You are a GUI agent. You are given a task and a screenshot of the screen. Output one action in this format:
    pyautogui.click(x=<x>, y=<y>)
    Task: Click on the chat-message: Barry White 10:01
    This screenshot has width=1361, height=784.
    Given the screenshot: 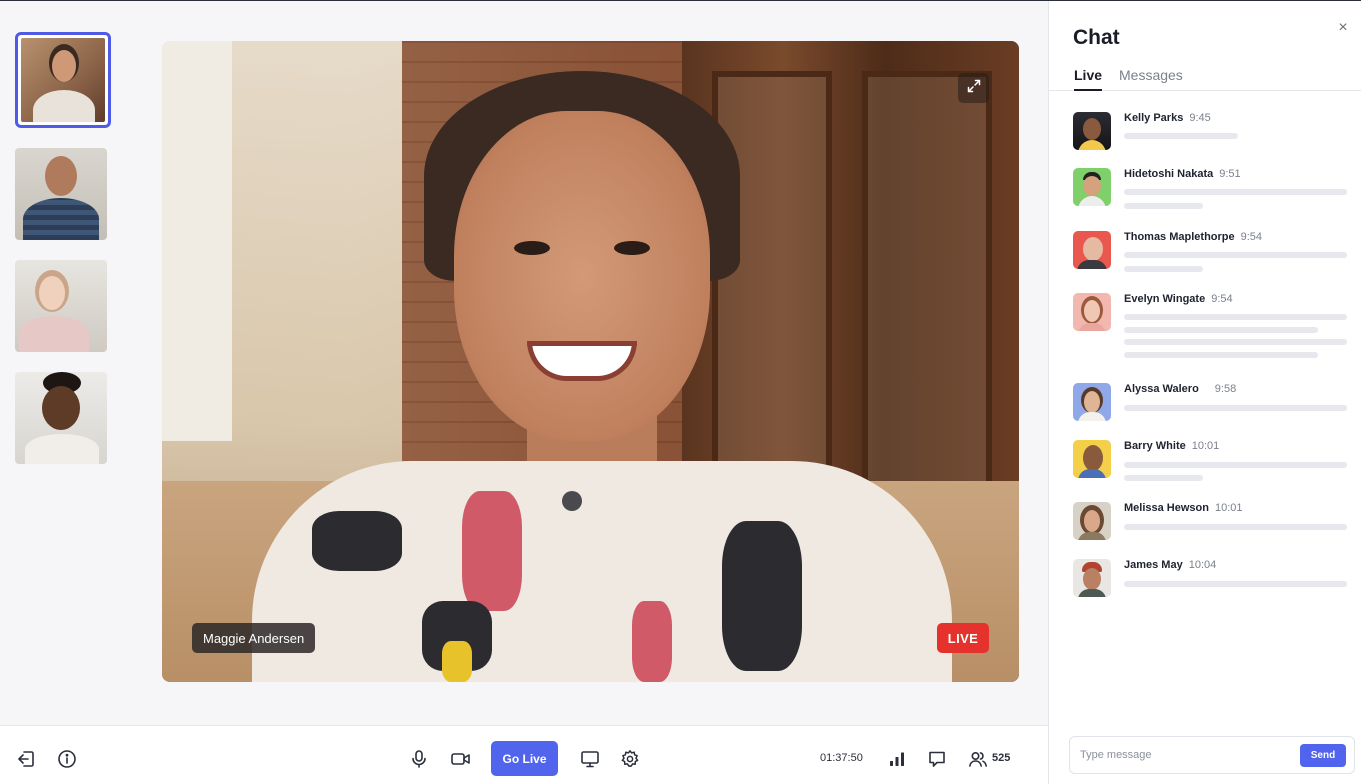 What is the action you would take?
    pyautogui.click(x=1210, y=460)
    